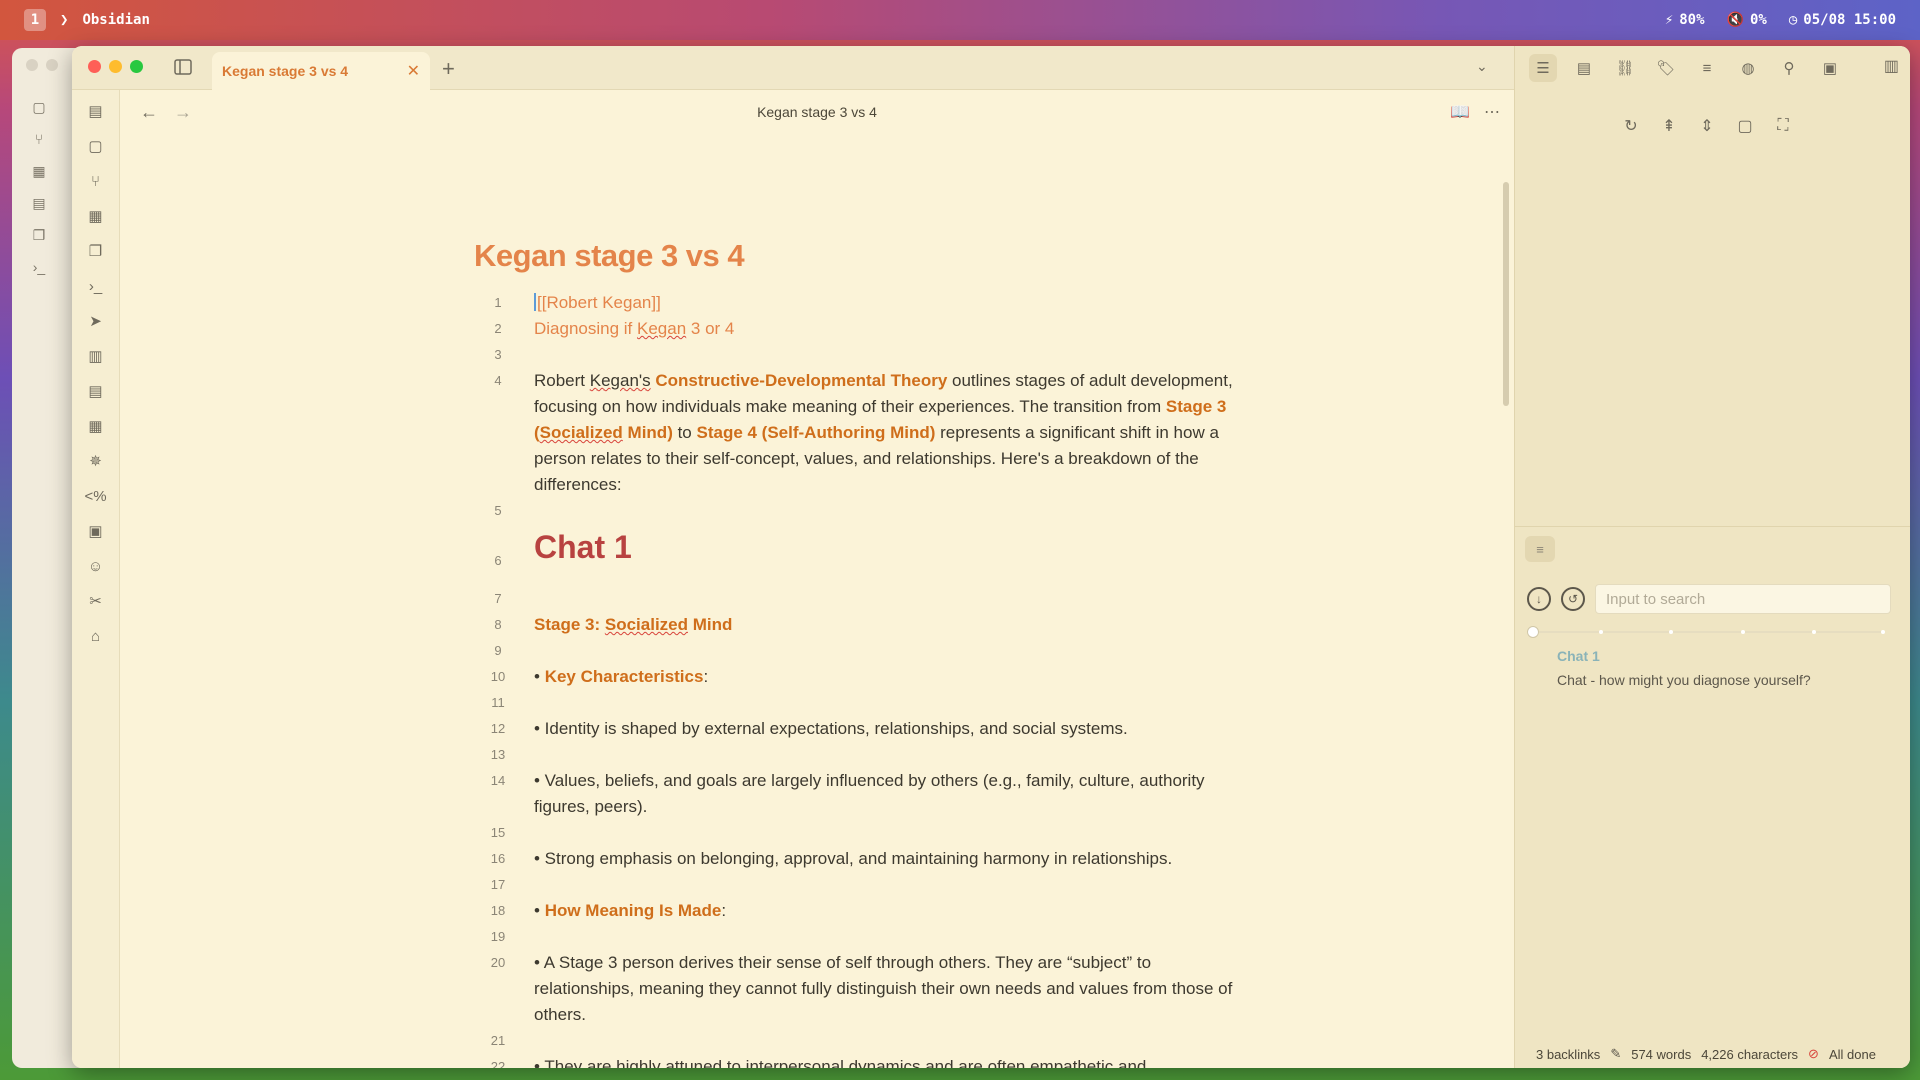 This screenshot has width=1920, height=1080. What do you see at coordinates (96, 636) in the screenshot?
I see `home-icon: ⌂` at bounding box center [96, 636].